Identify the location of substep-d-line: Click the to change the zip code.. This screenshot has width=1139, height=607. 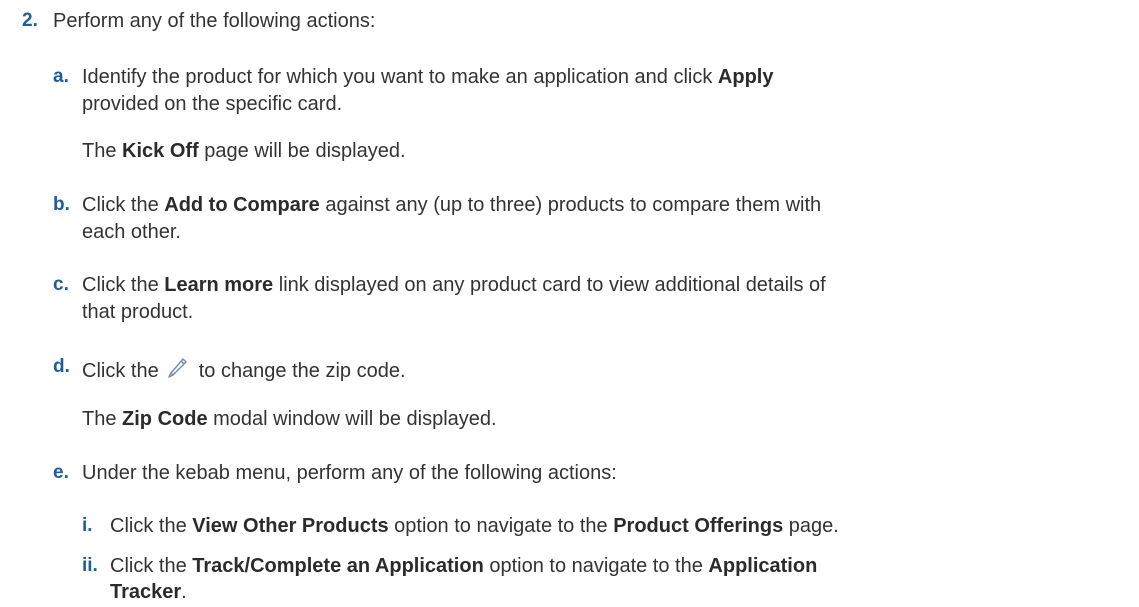
(244, 369).